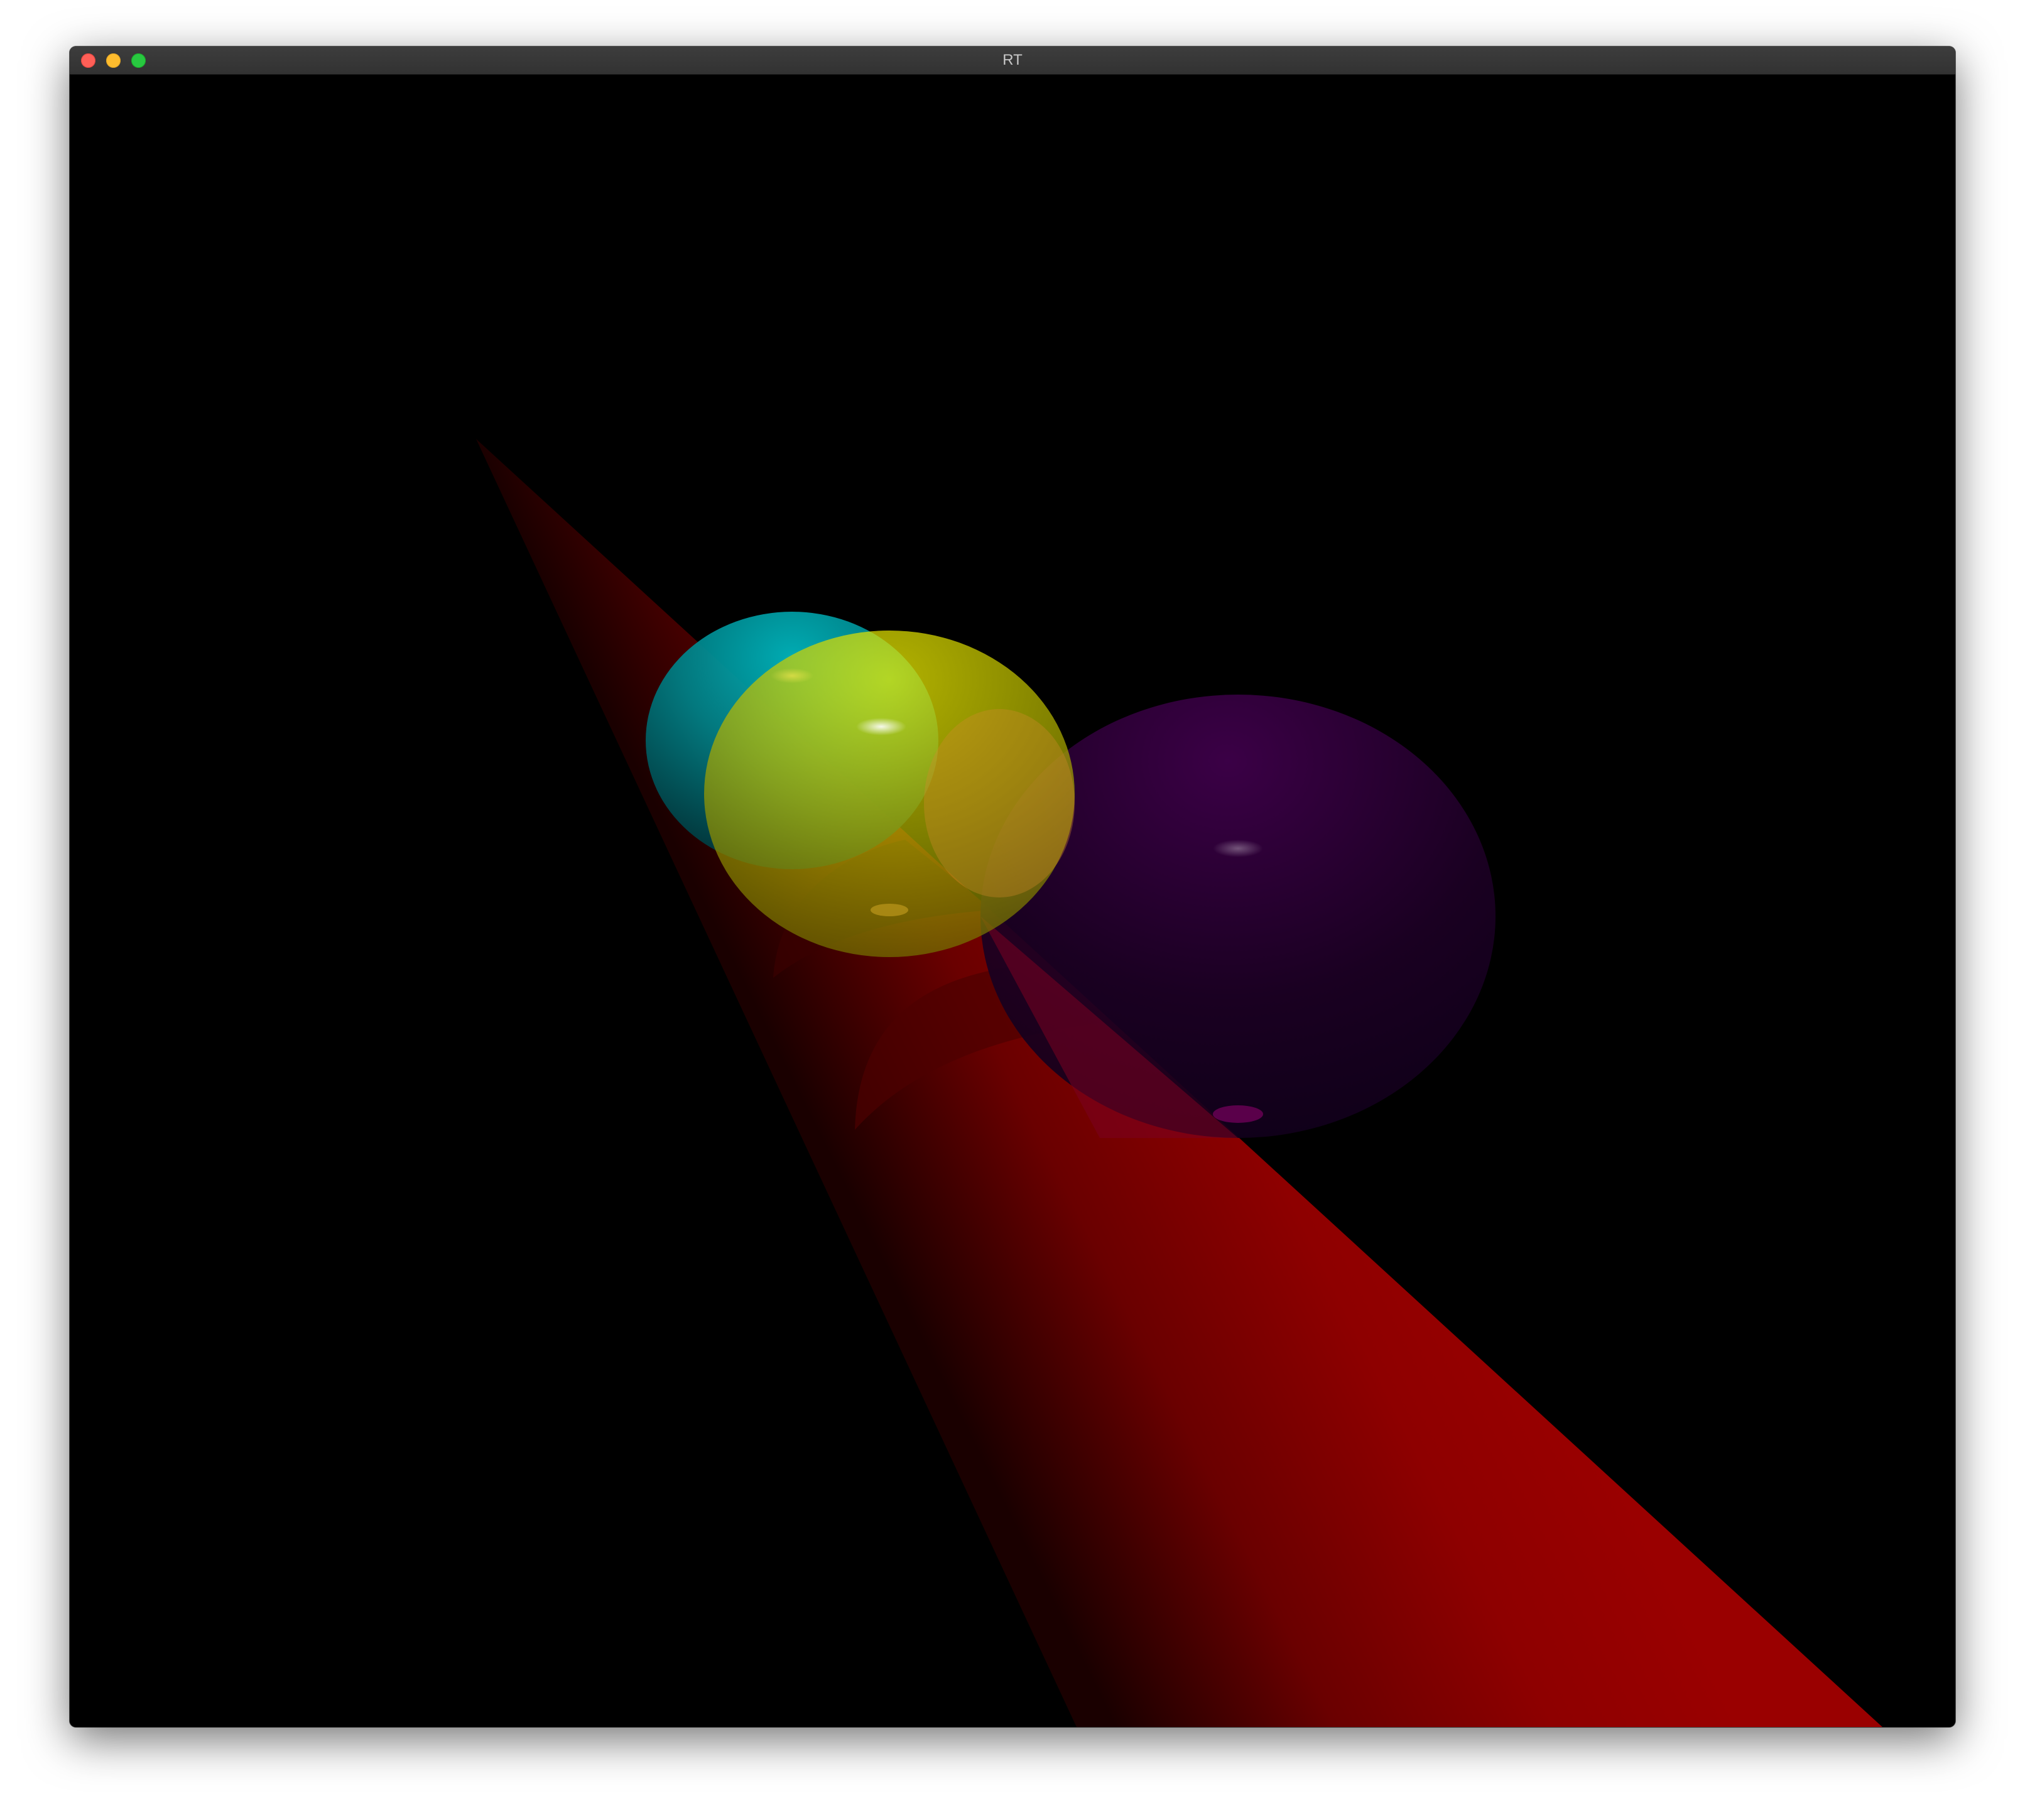  Describe the element at coordinates (1238, 848) in the screenshot. I see `purple-sphere-highlight` at that location.